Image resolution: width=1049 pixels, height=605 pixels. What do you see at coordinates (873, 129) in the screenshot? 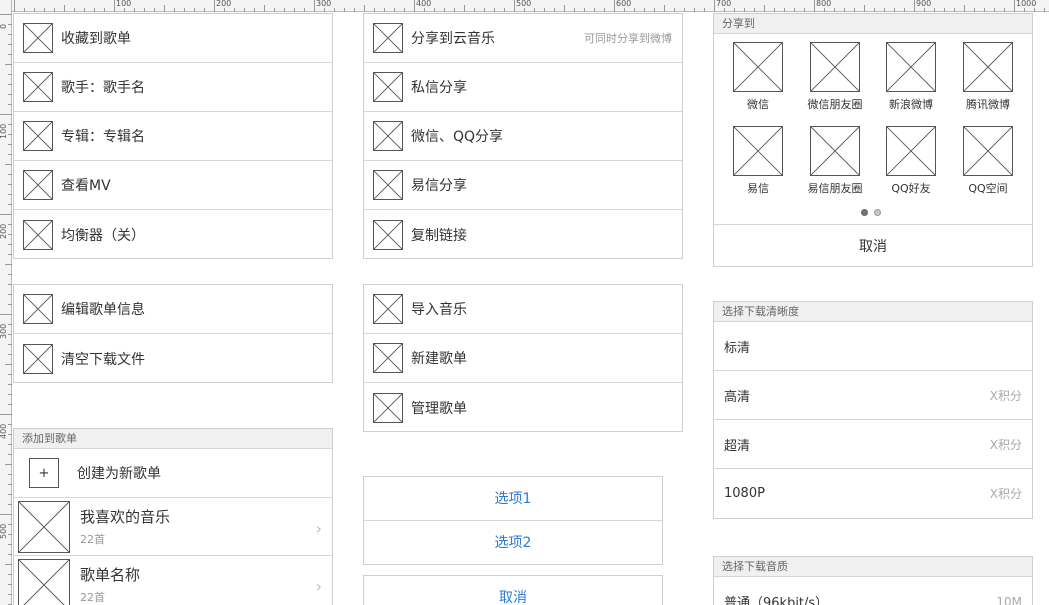
I see `share-target-grid: 微信 微信朋友圈 新浪微博 腾讯微博 易信 易信朋友圈 QQ好友 QQ空间` at bounding box center [873, 129].